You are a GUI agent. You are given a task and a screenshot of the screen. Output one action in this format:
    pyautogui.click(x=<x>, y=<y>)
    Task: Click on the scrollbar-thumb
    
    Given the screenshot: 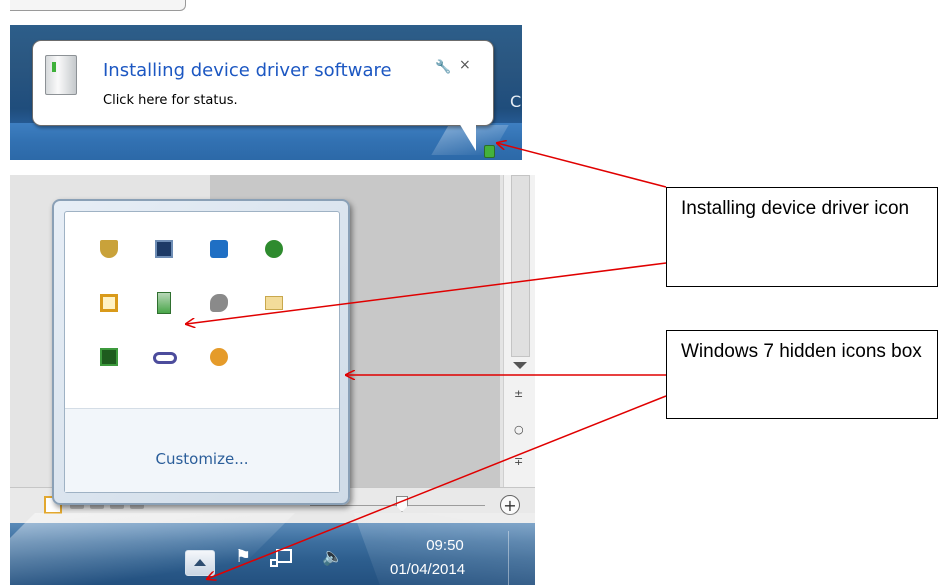 What is the action you would take?
    pyautogui.click(x=520, y=266)
    